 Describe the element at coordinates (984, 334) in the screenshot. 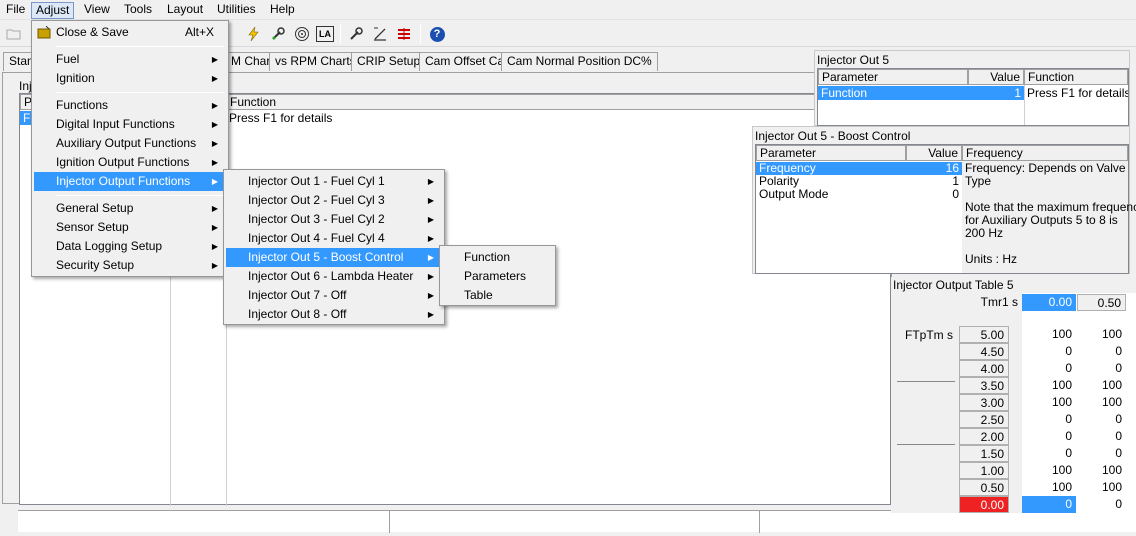

I see `y-axis-value: 5.00` at that location.